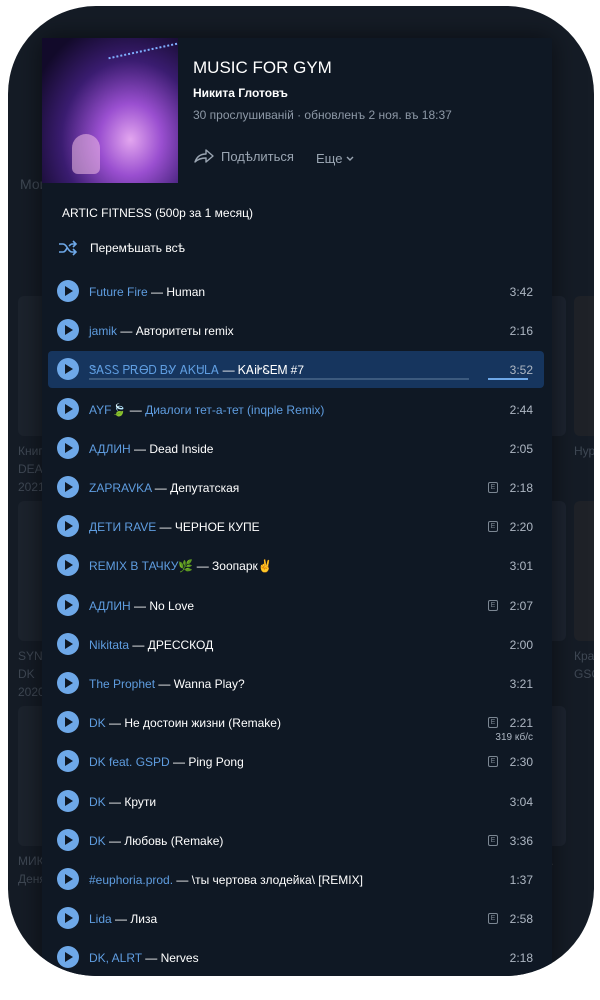  I want to click on track-title-line: DK — Крути, so click(122, 802).